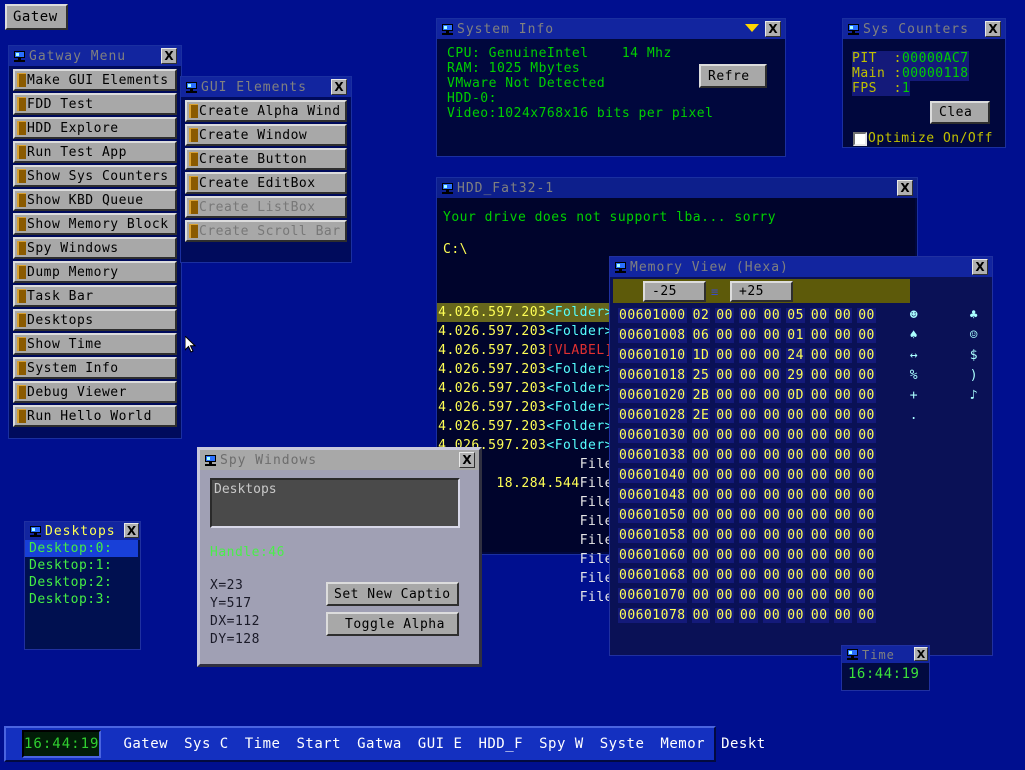  Describe the element at coordinates (743, 744) in the screenshot. I see `taskbar-task-deskt: Deskt` at that location.